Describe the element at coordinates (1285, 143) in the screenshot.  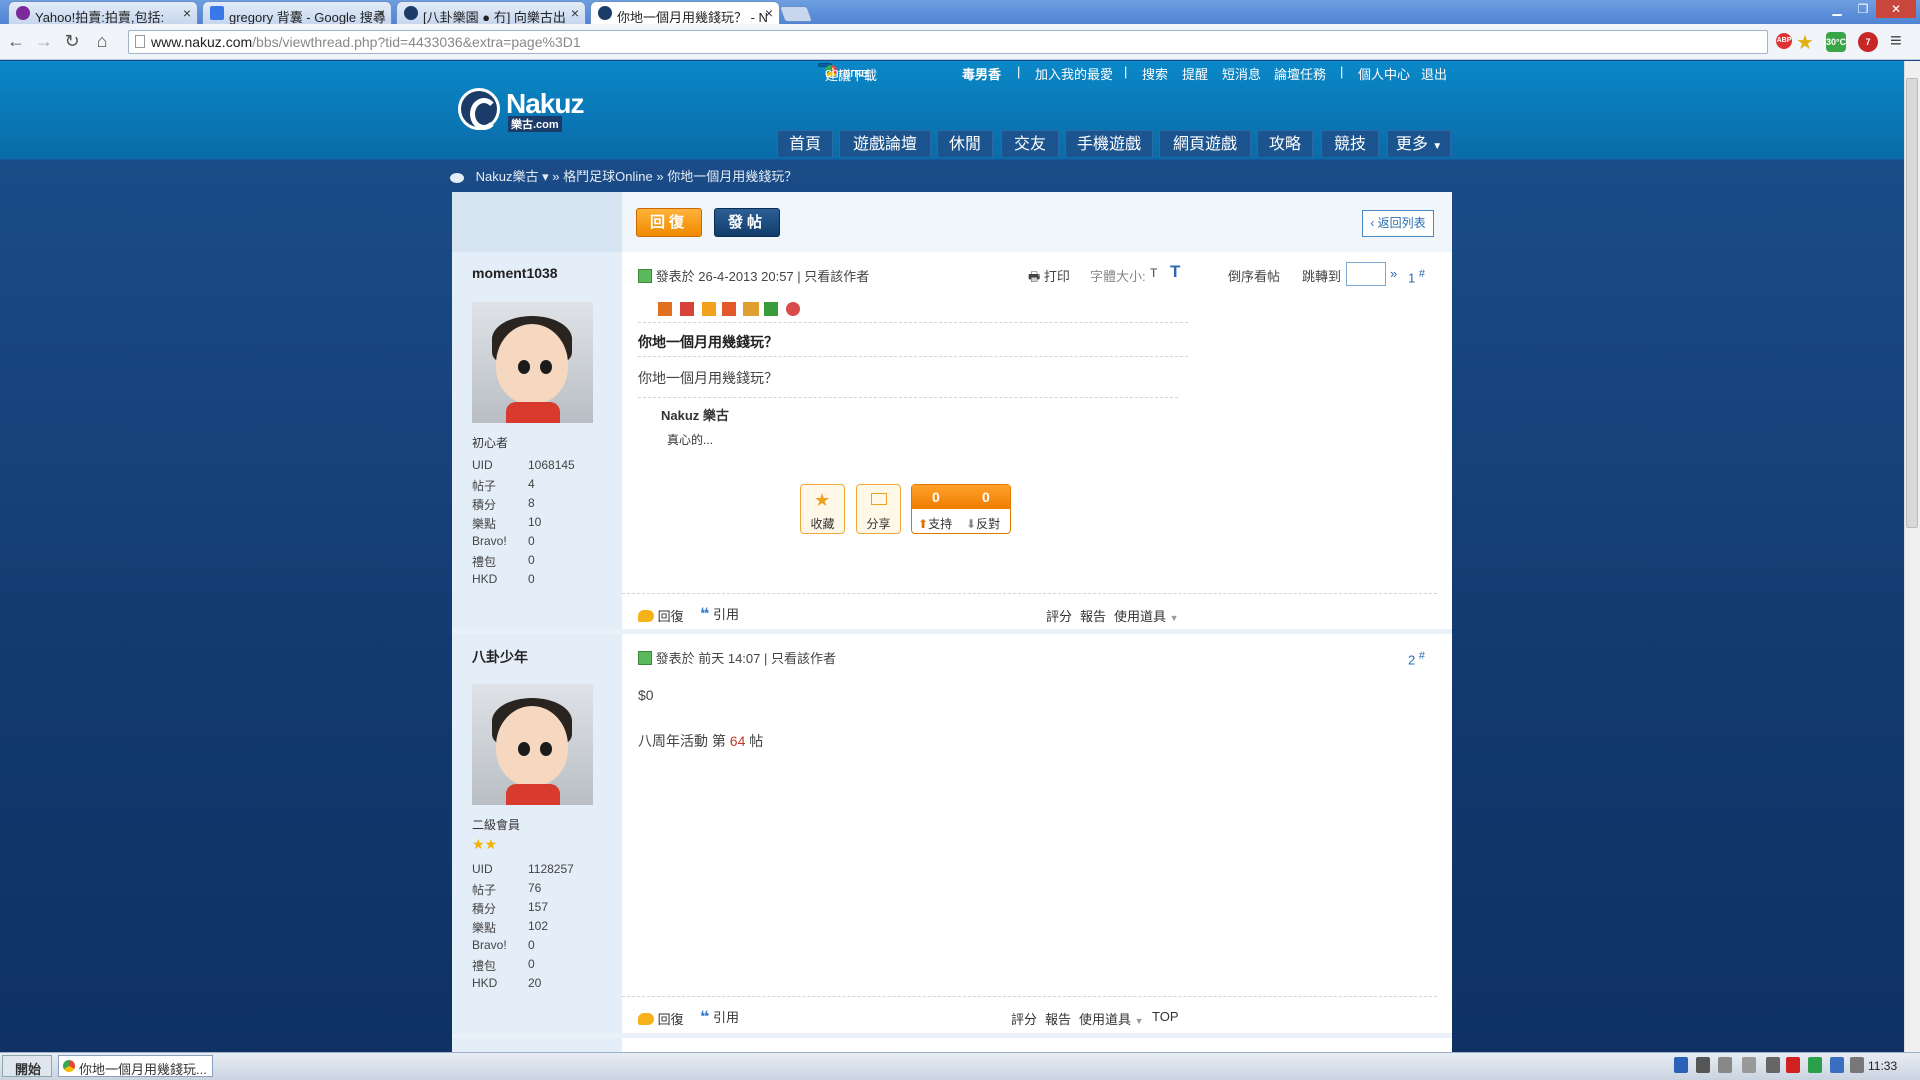
I see `nav-guides: 攻略` at that location.